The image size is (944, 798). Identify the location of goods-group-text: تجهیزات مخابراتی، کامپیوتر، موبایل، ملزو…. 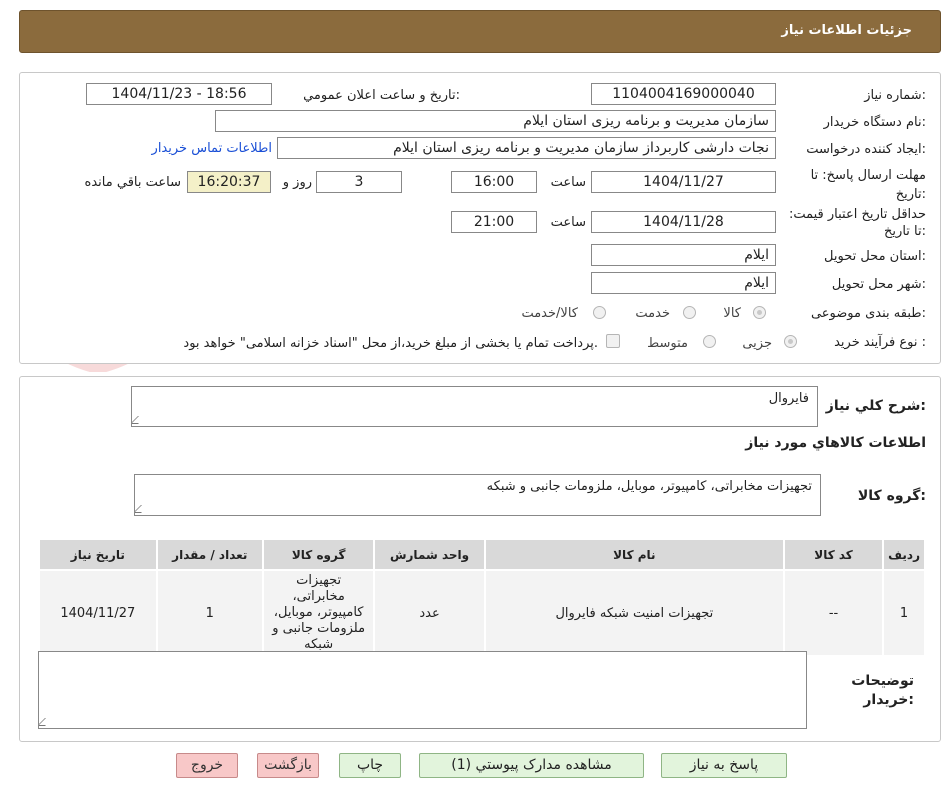
(649, 486).